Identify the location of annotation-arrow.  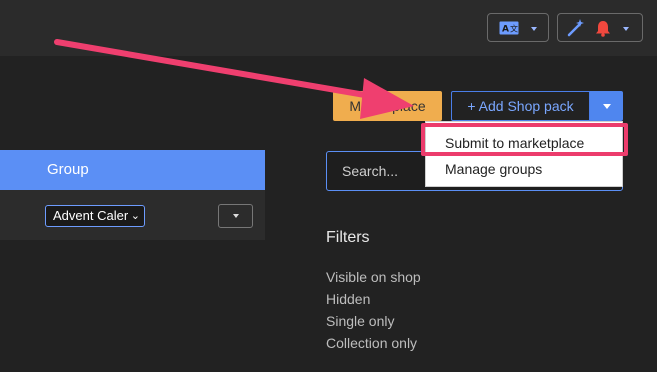
(234, 79).